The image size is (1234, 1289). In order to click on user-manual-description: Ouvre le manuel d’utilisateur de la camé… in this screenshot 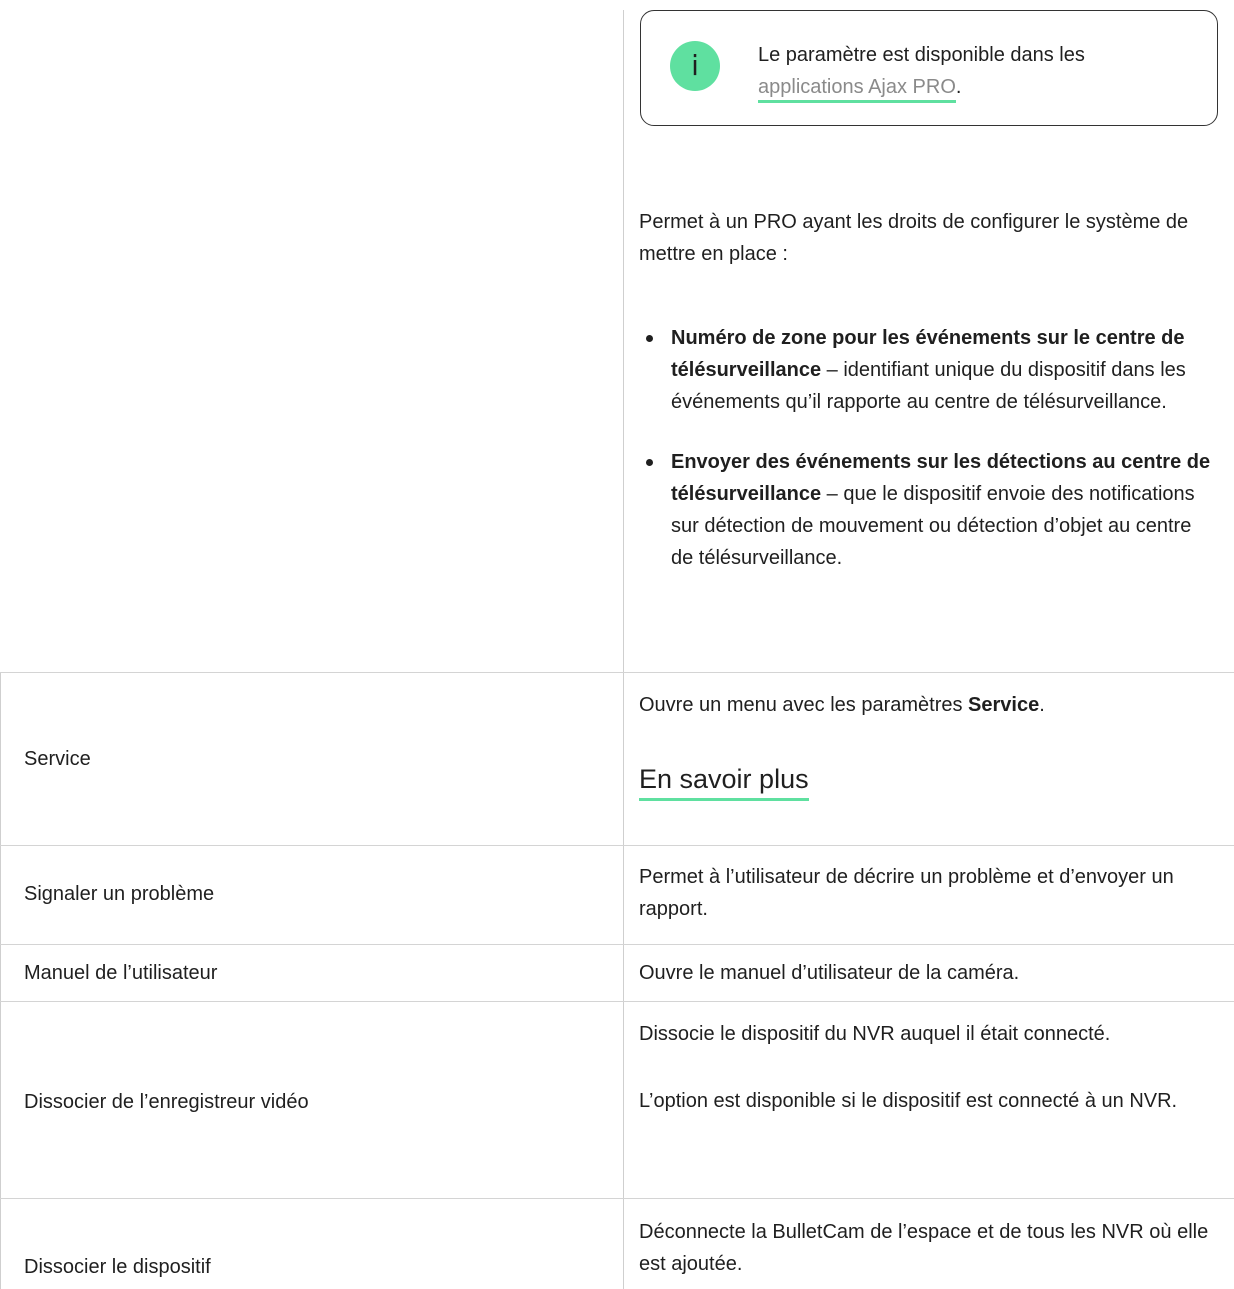, I will do `click(829, 973)`.